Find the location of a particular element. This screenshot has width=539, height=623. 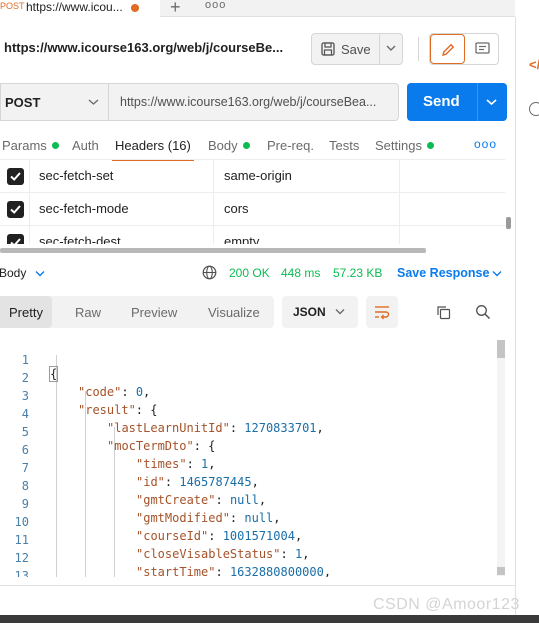

code-scroll-track is located at coordinates (501, 458).